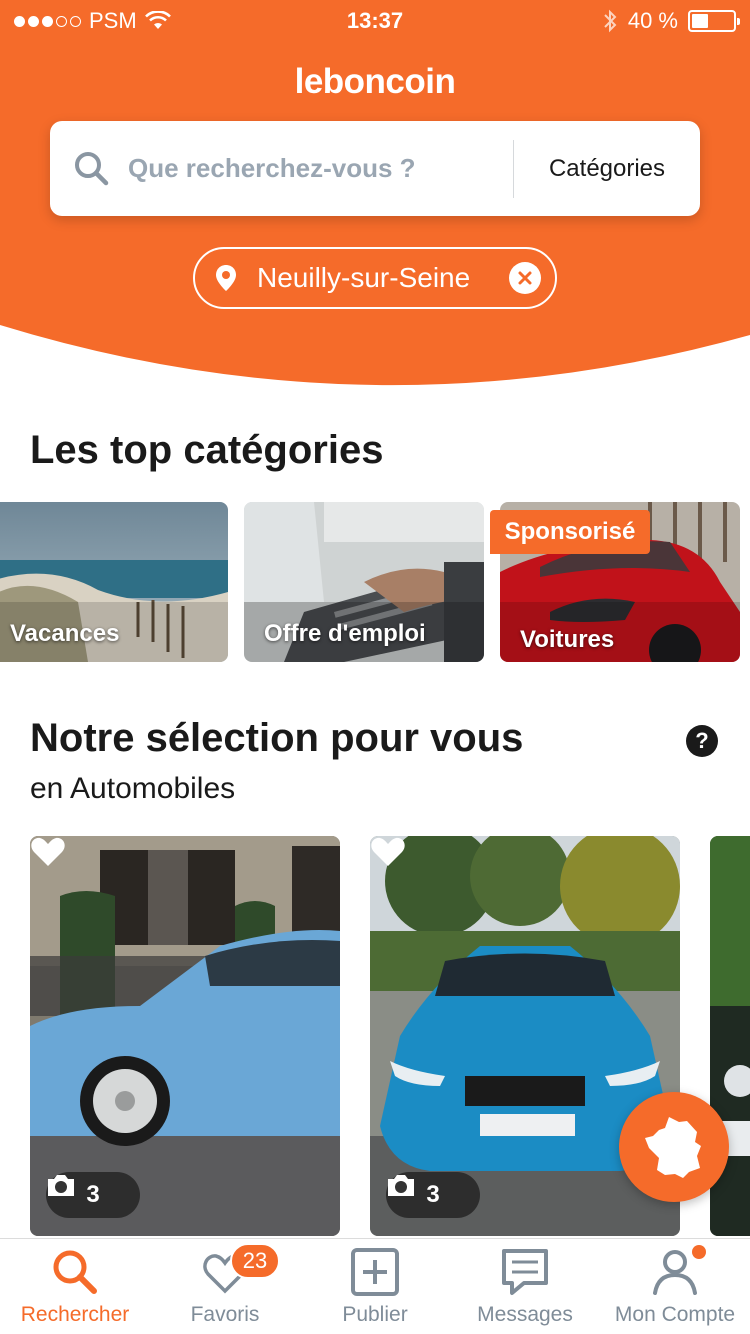 This screenshot has width=750, height=1334. I want to click on categories-button: Catégories, so click(607, 169).